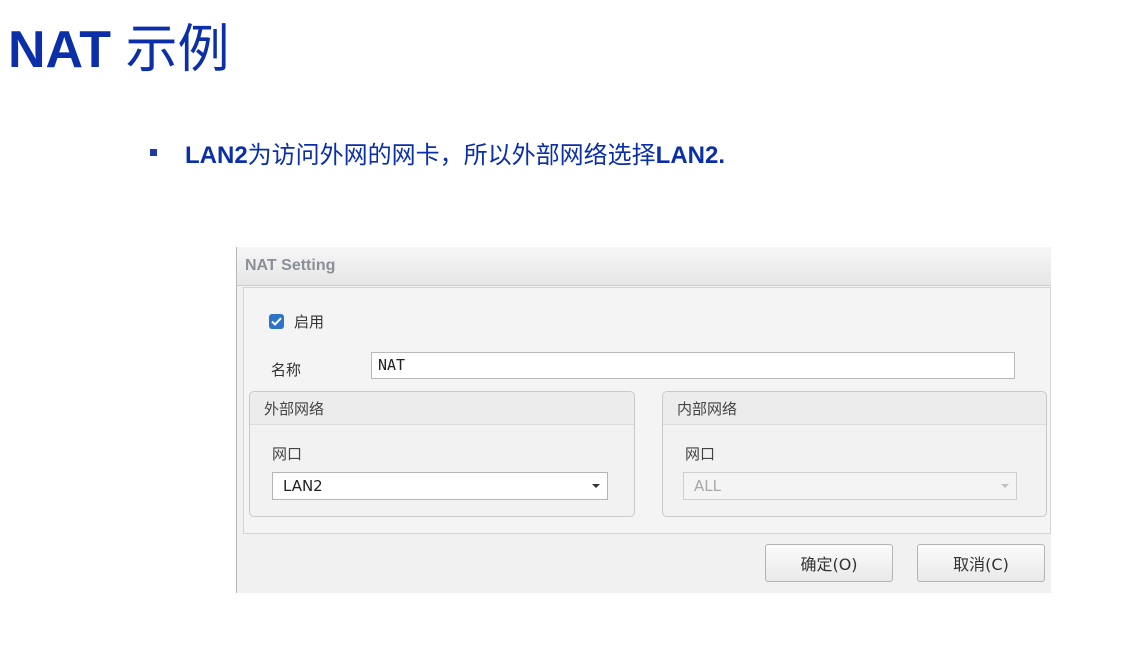 The image size is (1137, 650). I want to click on external-port-label: 网口, so click(287, 454).